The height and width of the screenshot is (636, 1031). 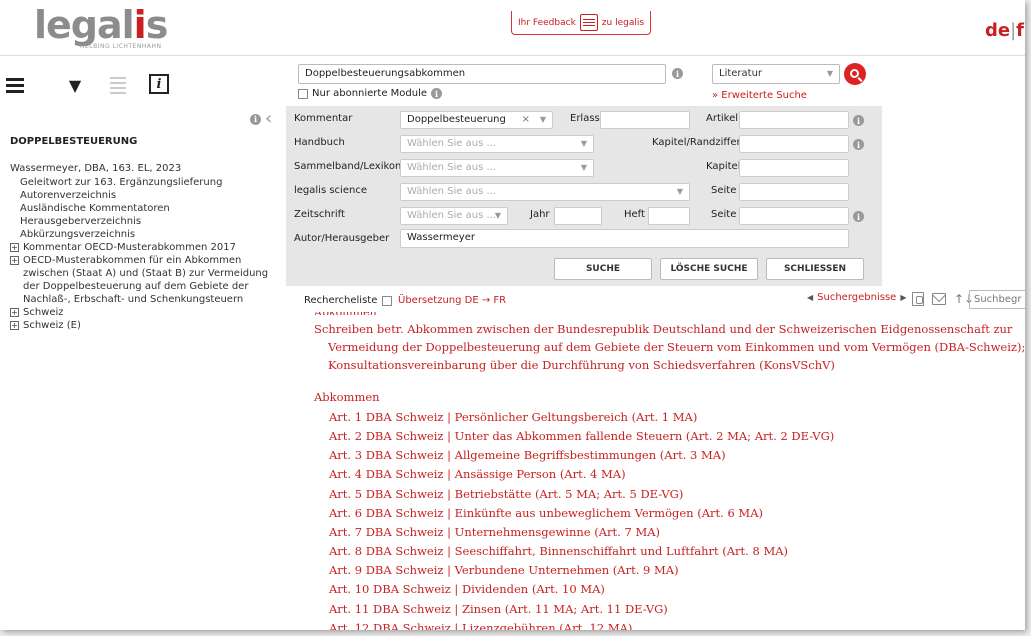 I want to click on kommentar-value: Doppelbesteuerung, so click(x=456, y=119).